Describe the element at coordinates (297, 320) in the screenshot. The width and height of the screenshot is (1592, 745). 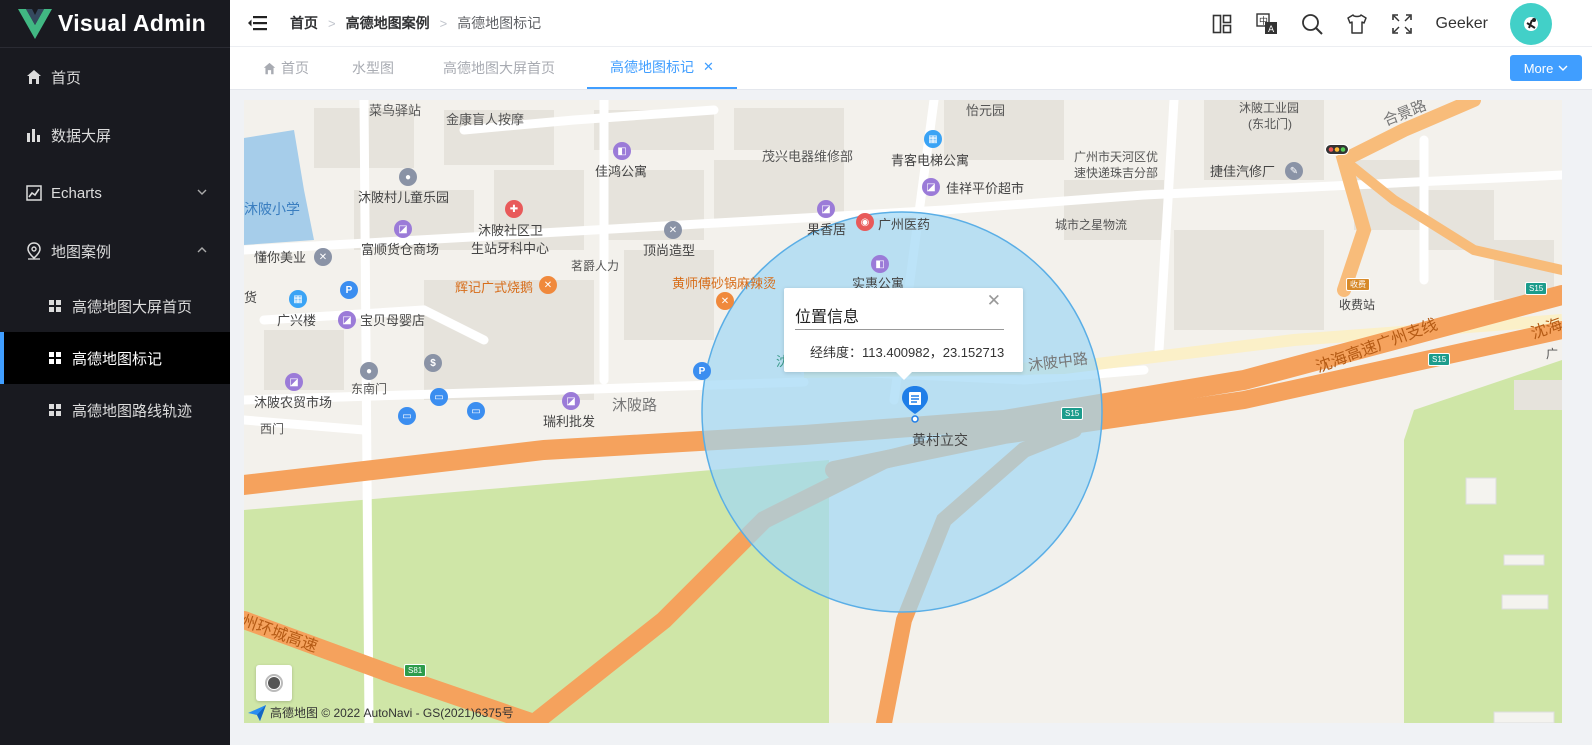
I see `map-label: 广兴楼` at that location.